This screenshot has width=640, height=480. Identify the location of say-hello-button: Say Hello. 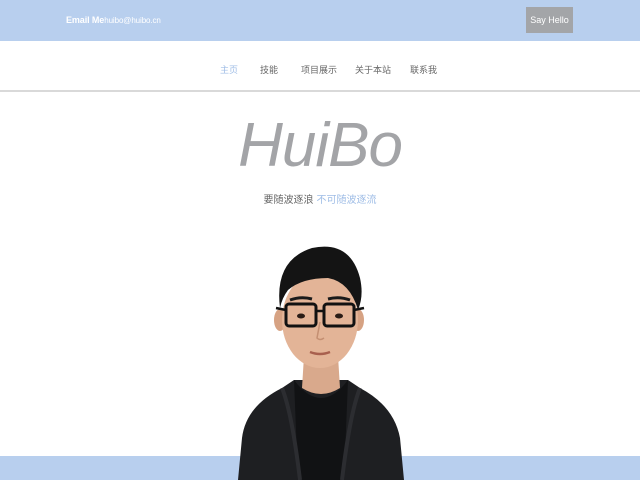
(549, 20).